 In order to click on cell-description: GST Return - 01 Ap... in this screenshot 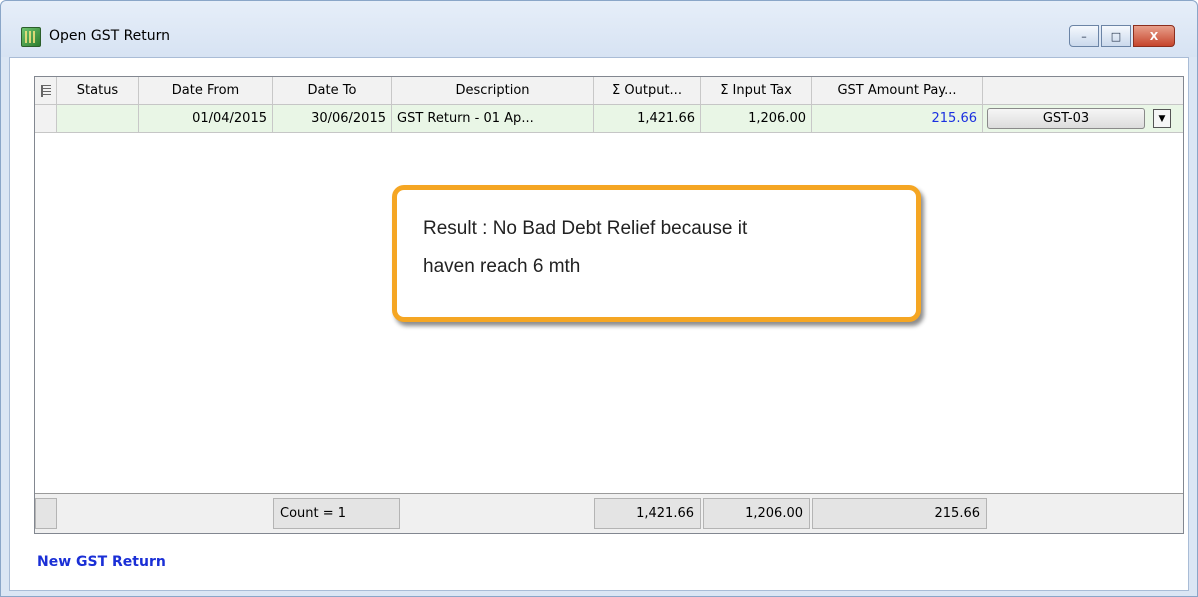, I will do `click(493, 118)`.